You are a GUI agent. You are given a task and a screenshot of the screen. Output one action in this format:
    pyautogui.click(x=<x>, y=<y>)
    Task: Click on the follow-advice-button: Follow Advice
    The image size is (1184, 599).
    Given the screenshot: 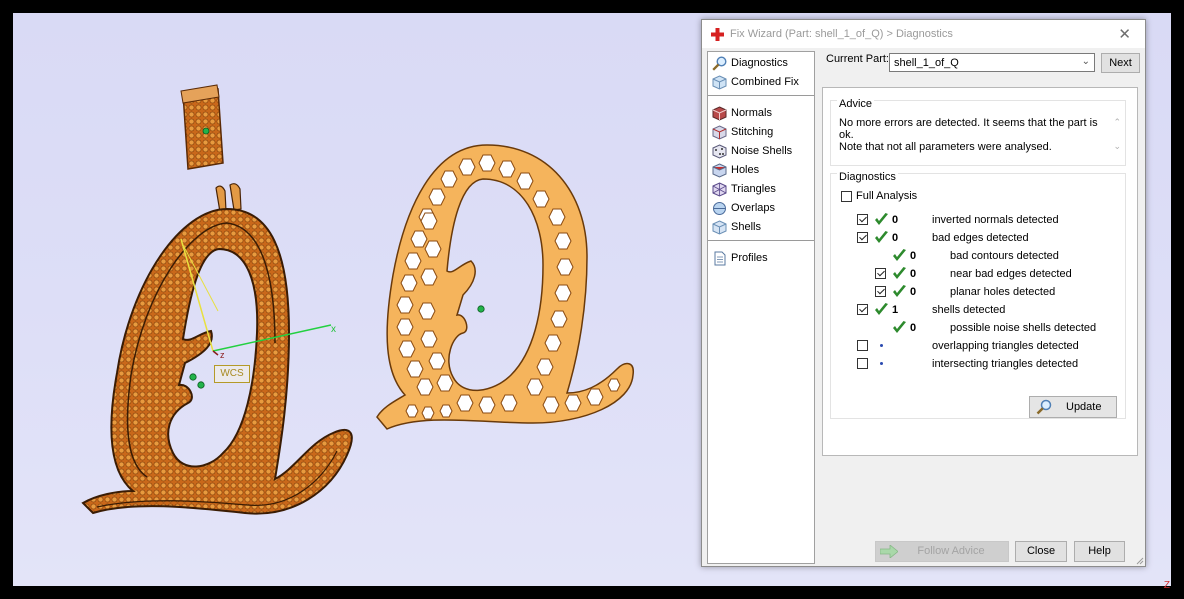 What is the action you would take?
    pyautogui.click(x=942, y=551)
    